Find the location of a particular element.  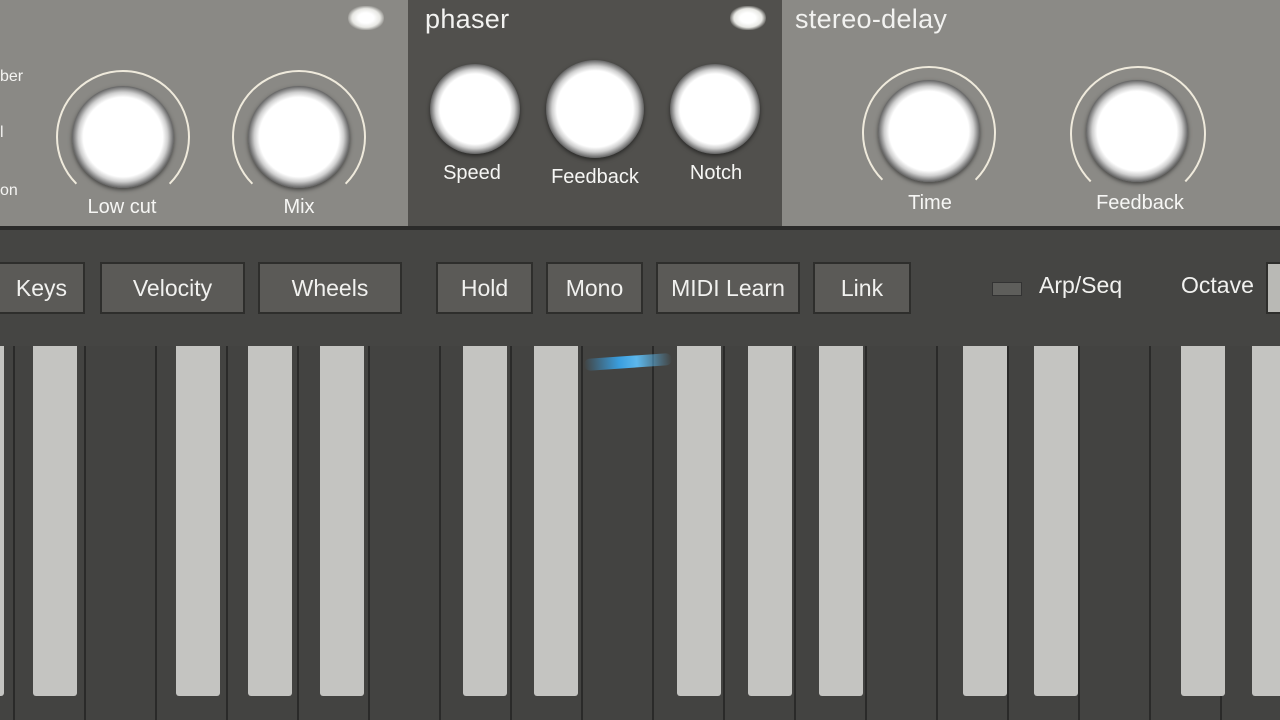

wheels-button: Wheels is located at coordinates (330, 288).